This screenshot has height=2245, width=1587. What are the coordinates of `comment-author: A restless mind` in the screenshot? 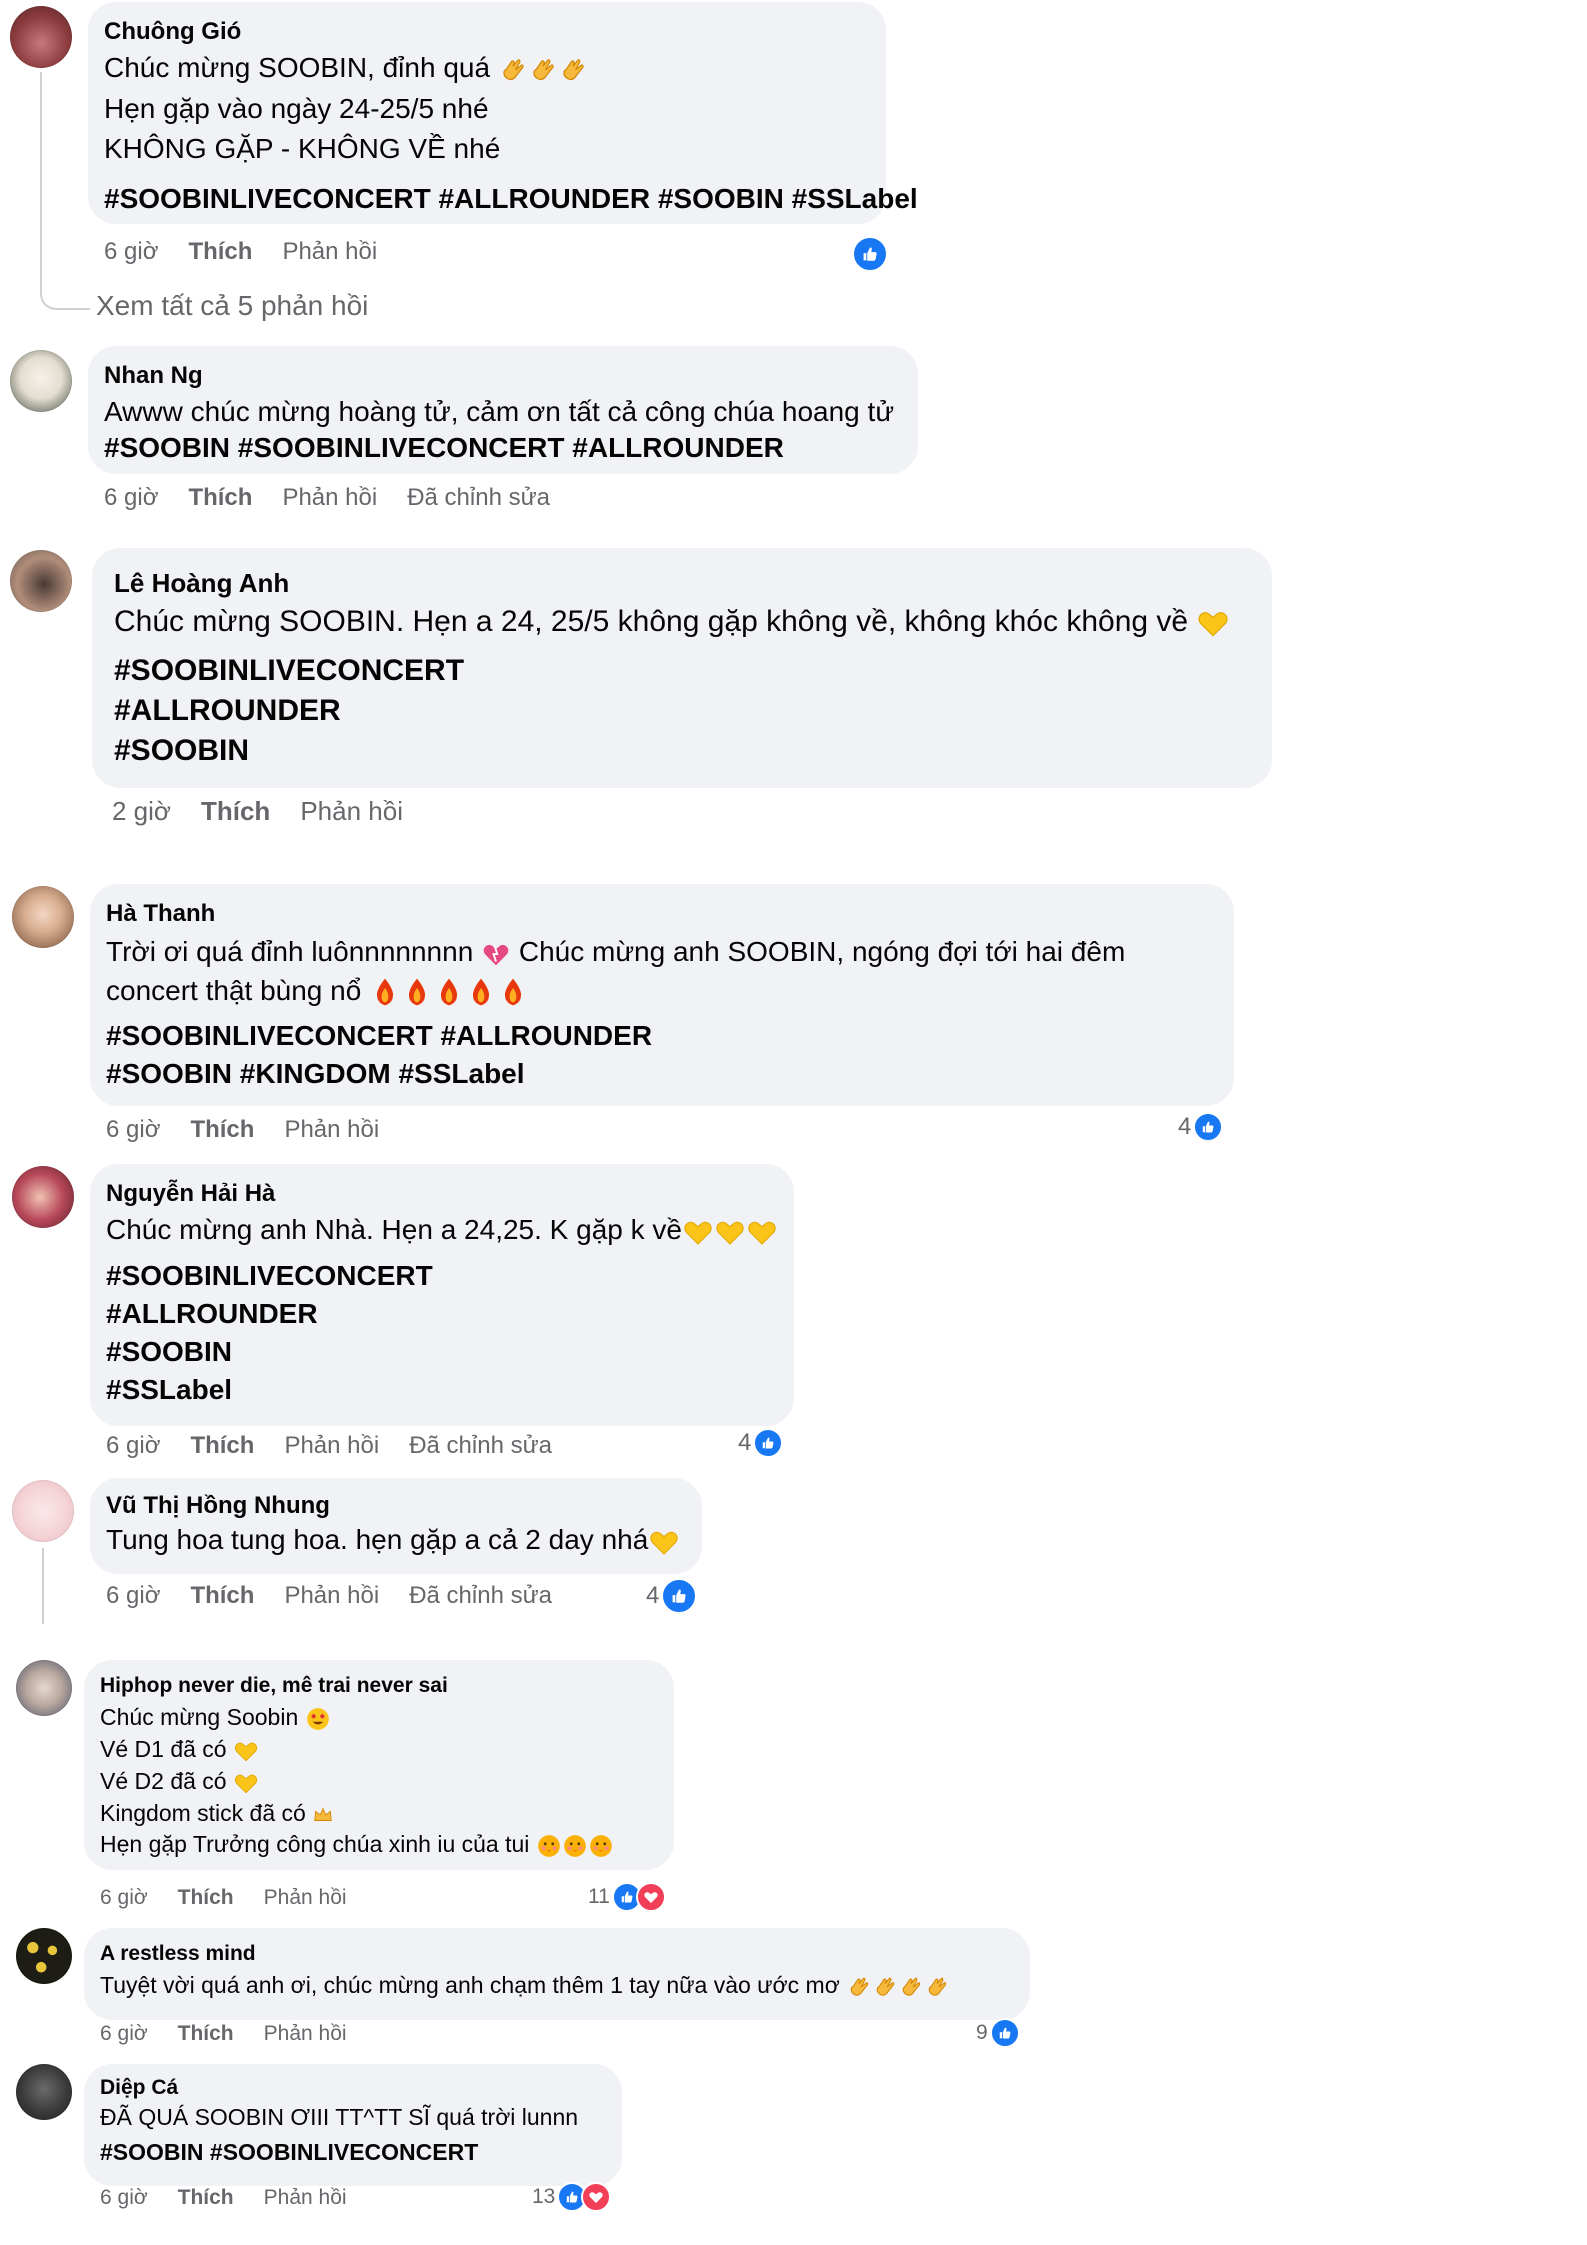 It's located at (555, 1954).